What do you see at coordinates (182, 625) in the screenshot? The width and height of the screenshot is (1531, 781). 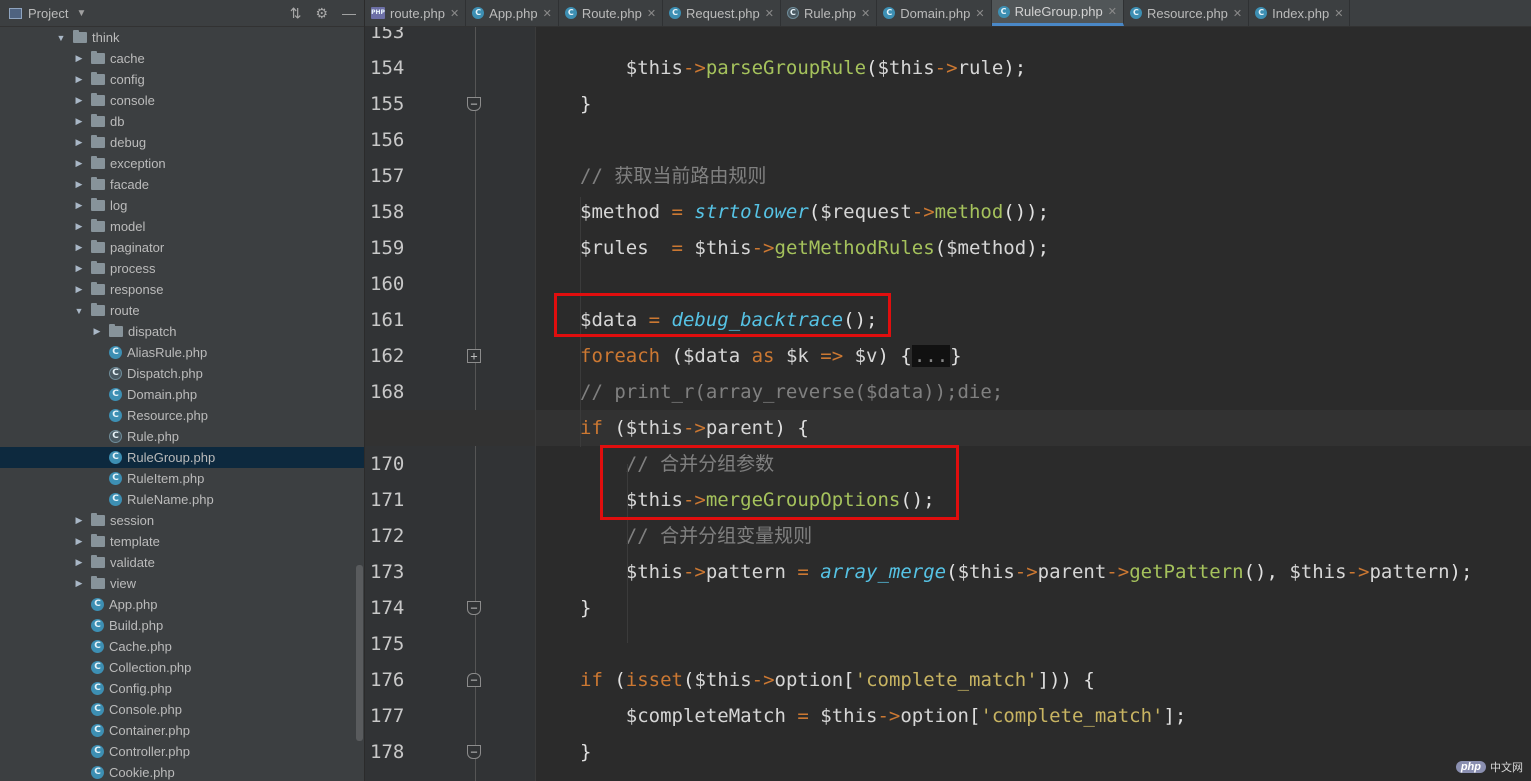 I see `tree-file: C Build.php` at bounding box center [182, 625].